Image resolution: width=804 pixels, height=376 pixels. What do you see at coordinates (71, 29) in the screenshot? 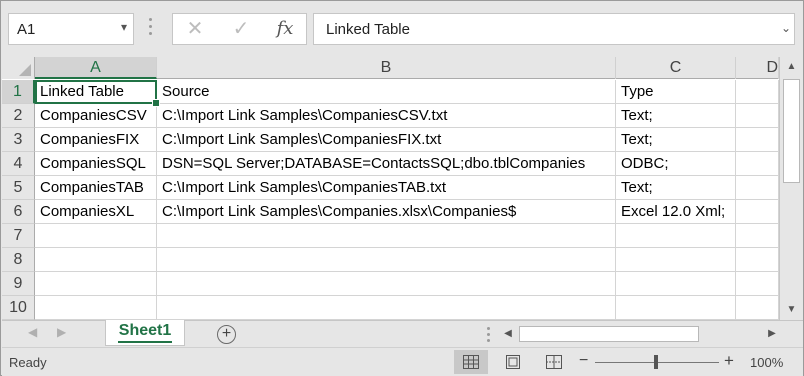
I see `name-box: A1 ▾` at bounding box center [71, 29].